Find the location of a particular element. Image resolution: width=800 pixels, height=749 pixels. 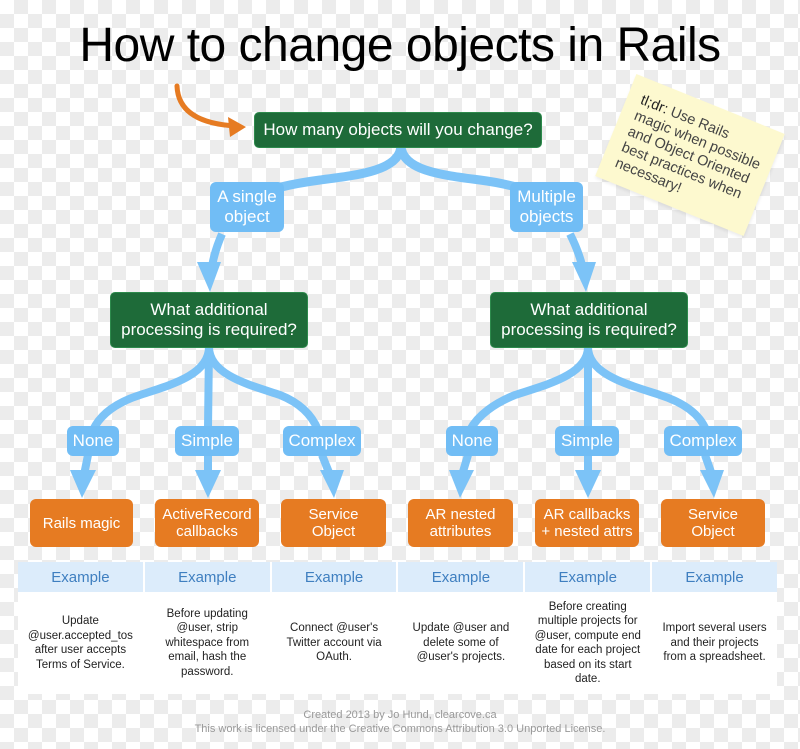

flow-right-none is located at coordinates (529, 389).